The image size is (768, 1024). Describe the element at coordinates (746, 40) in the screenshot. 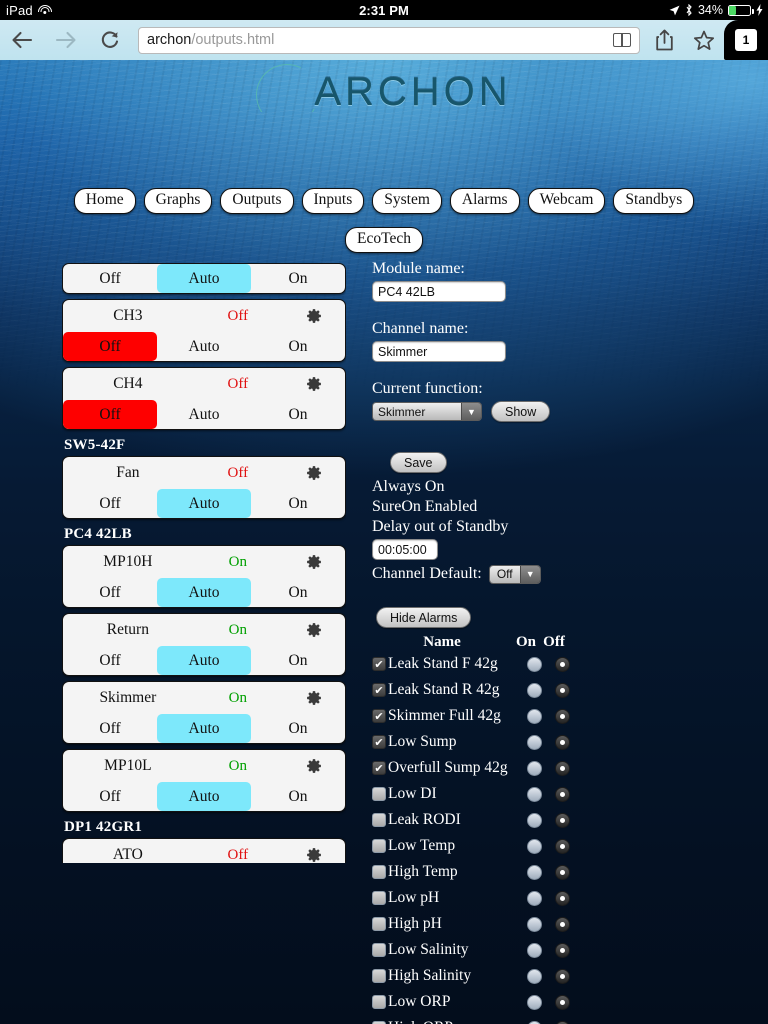

I see `tab-count-button: 1` at that location.